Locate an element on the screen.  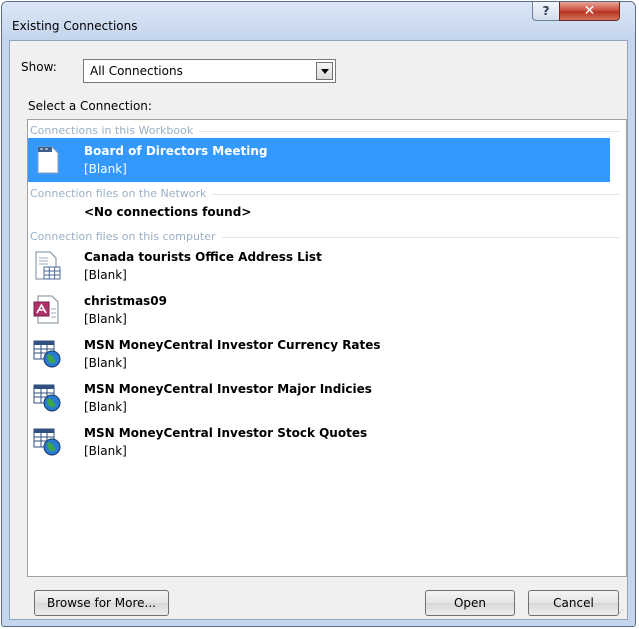
item-name: Canada tourists Office Address List is located at coordinates (203, 257).